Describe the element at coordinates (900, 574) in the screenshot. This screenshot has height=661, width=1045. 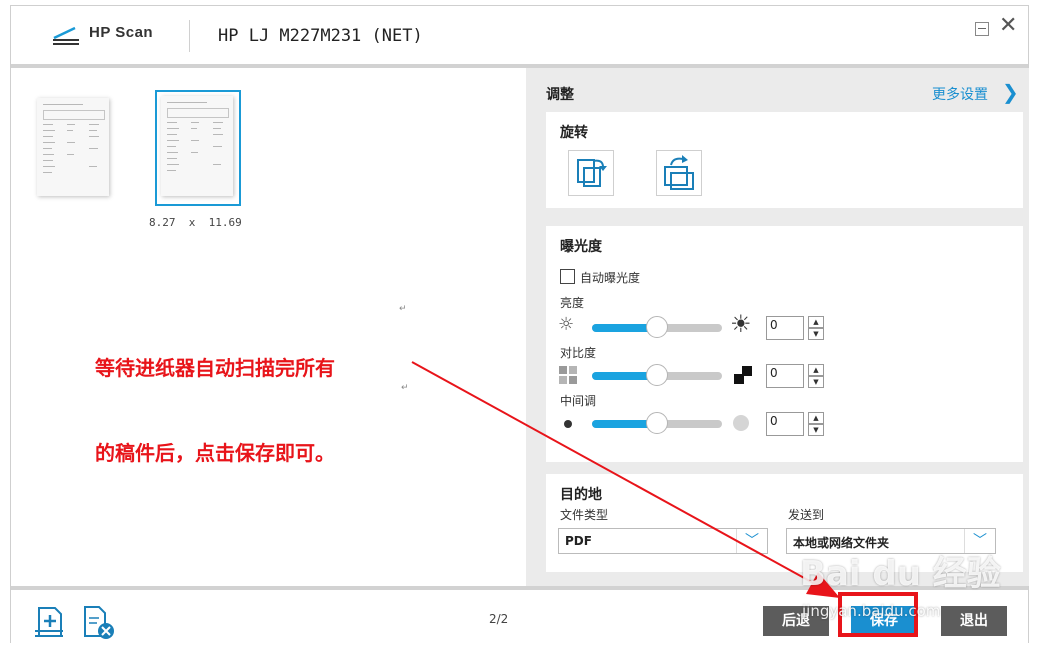
I see `watermark-brand: Bai du 经验` at that location.